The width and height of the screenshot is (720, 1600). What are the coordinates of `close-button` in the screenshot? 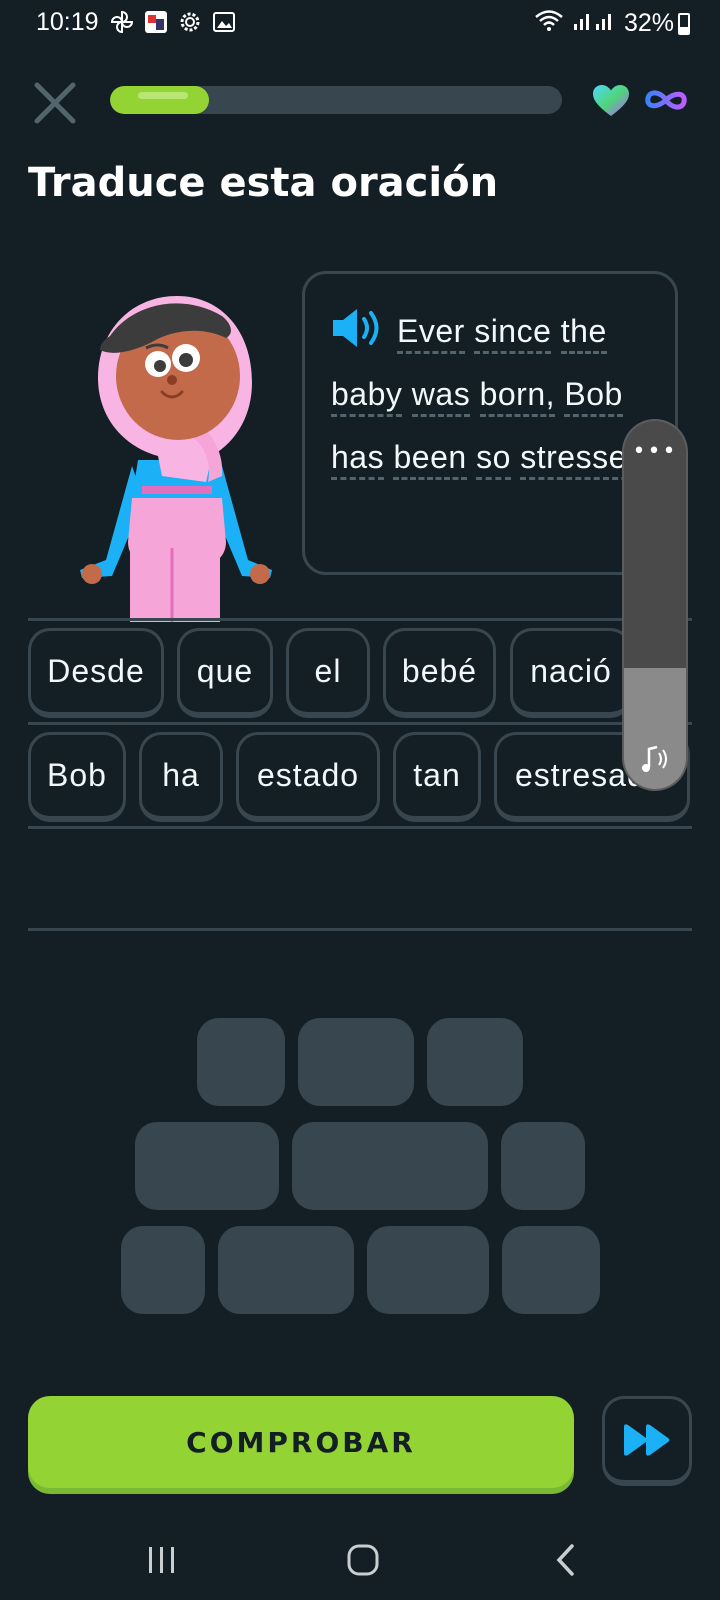 It's located at (55, 103).